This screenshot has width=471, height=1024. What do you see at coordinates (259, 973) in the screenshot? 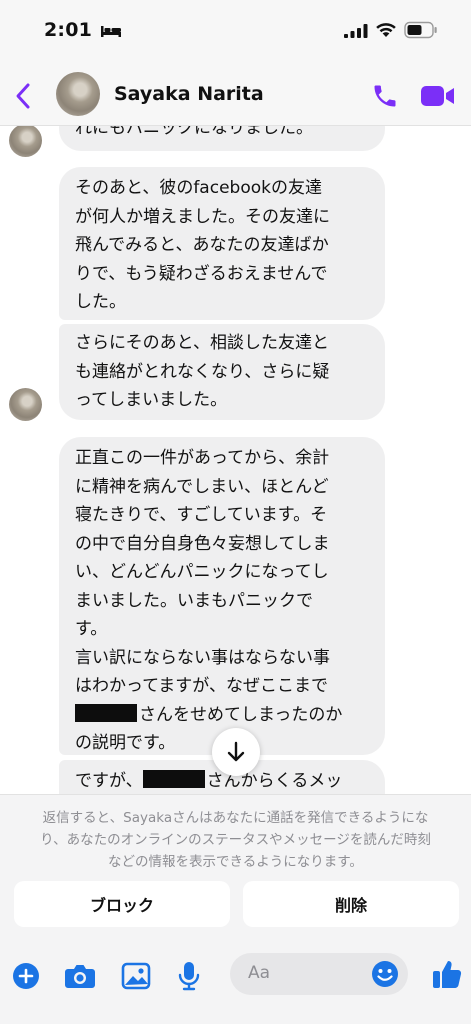
I see `message-input-placeholder: Aa` at bounding box center [259, 973].